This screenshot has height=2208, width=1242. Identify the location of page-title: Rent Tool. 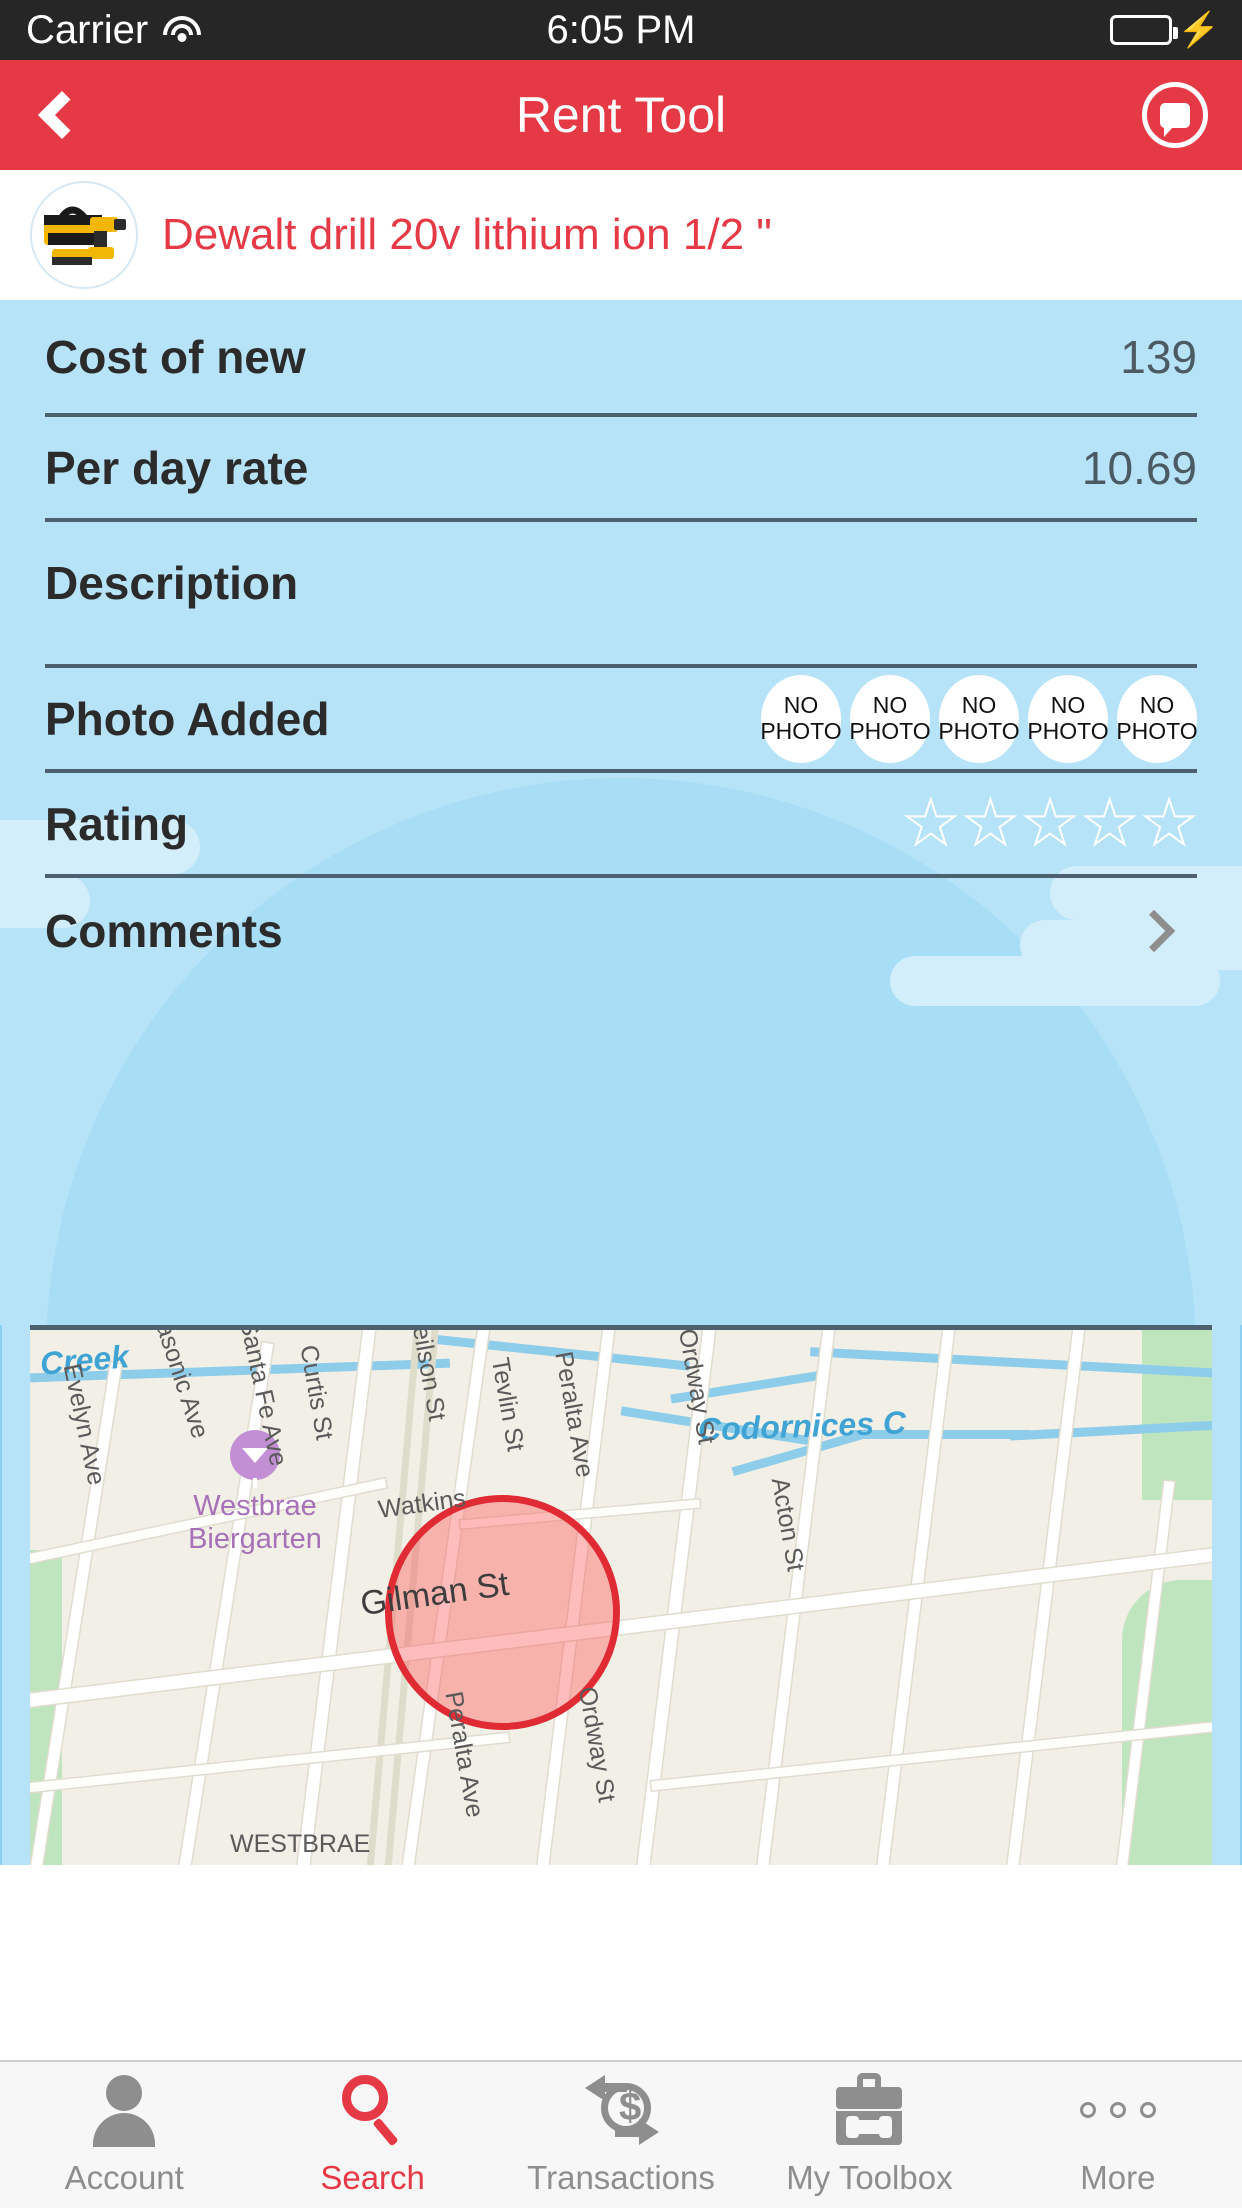
(621, 115).